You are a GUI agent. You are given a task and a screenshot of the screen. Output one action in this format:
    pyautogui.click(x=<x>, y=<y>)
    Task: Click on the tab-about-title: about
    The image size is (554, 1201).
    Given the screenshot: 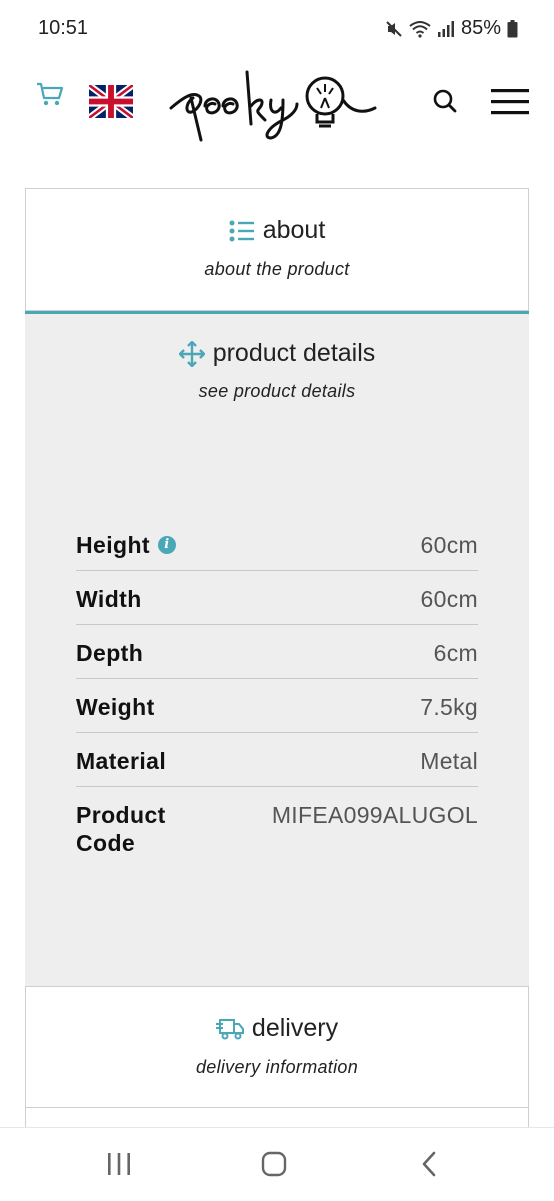 What is the action you would take?
    pyautogui.click(x=277, y=230)
    